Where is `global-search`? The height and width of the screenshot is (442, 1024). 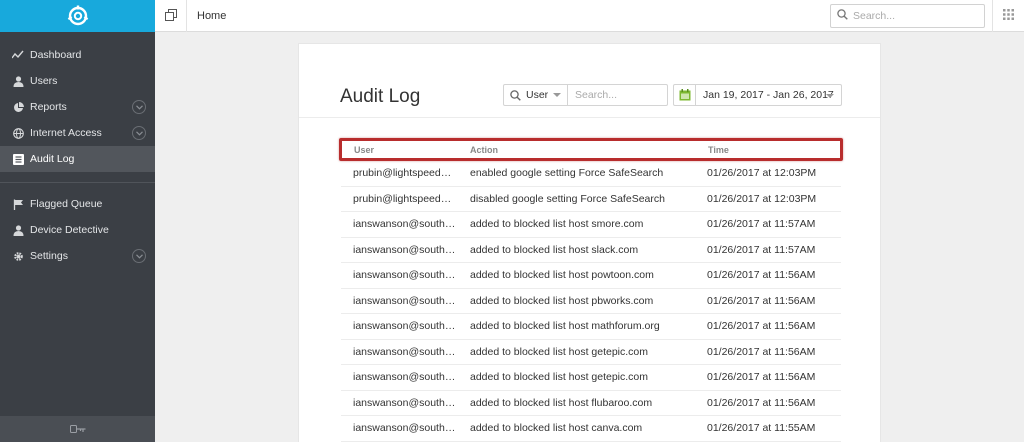
global-search is located at coordinates (907, 16).